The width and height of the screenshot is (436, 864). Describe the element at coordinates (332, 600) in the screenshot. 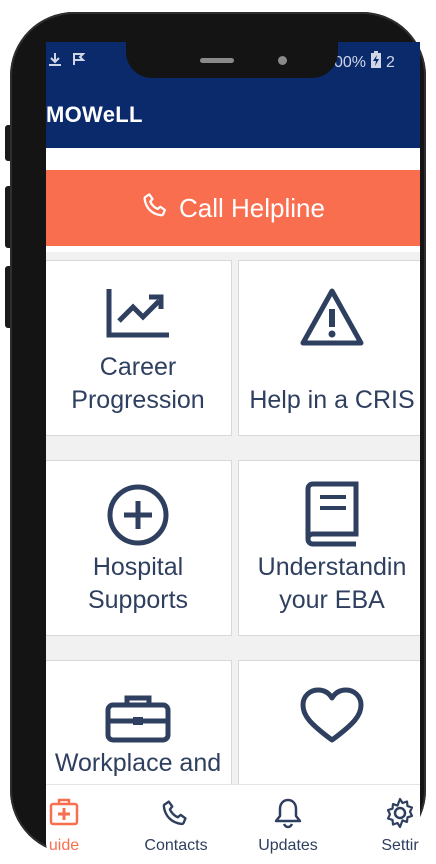

I see `tile-label: your EBA` at that location.